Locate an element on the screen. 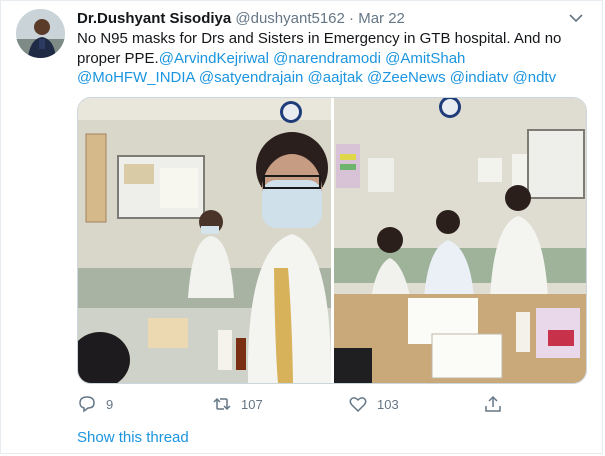  user-handle: @dushyant5162 is located at coordinates (289, 18).